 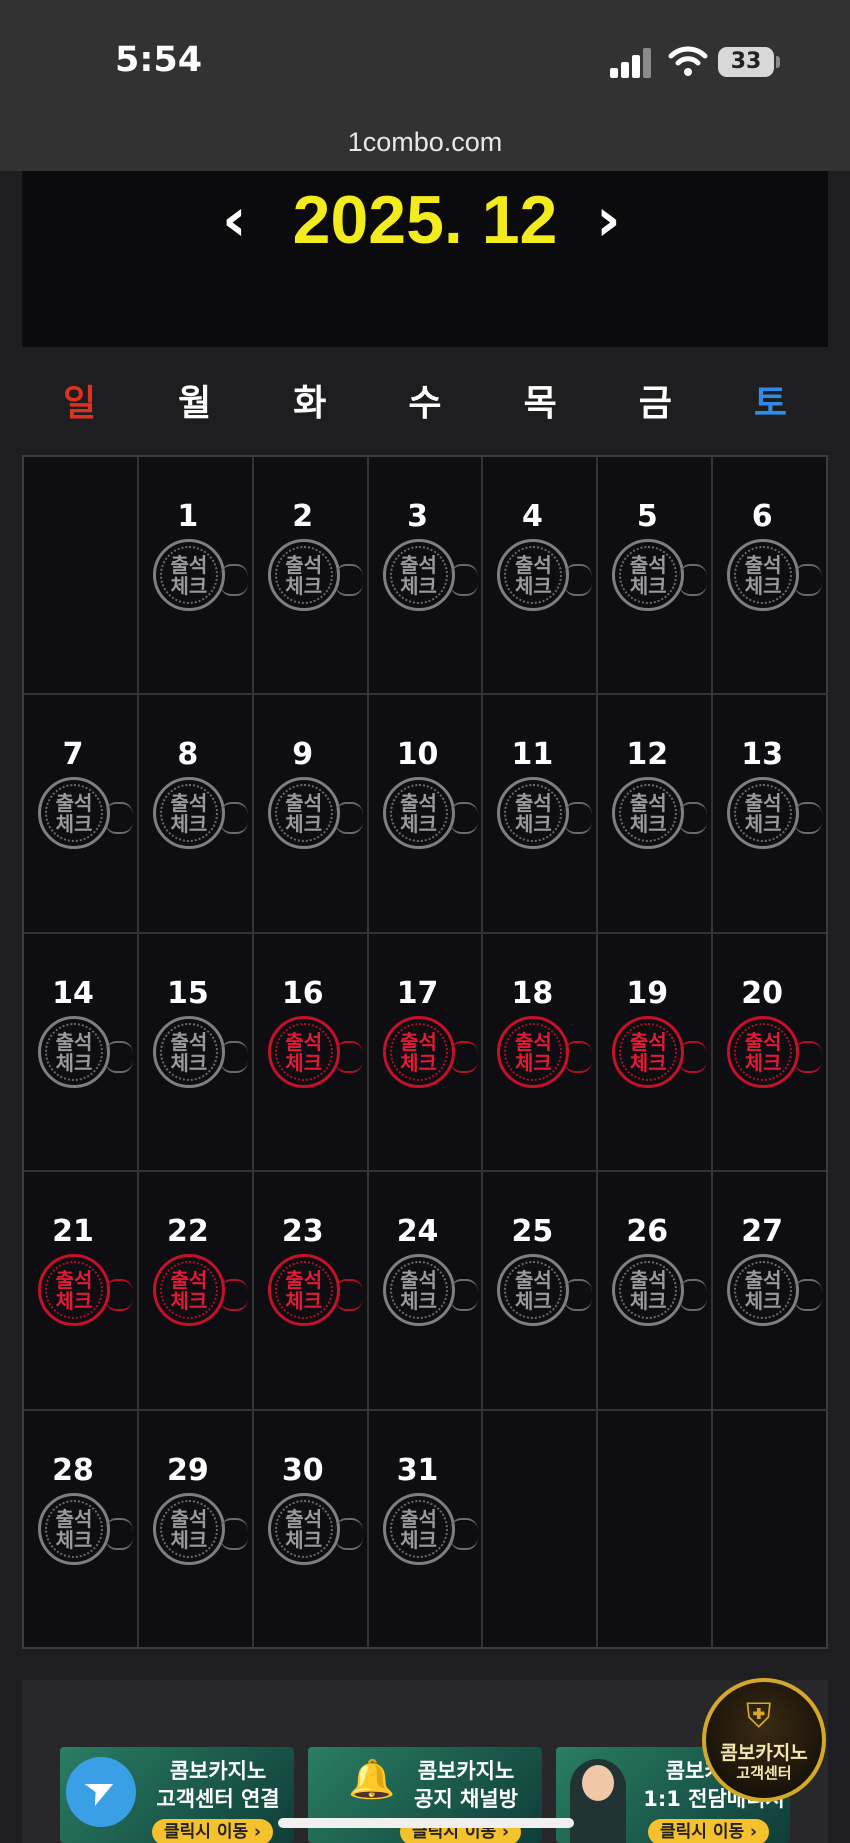 I want to click on calendar-day-cell: 18 출석 체크, so click(x=540, y=1052).